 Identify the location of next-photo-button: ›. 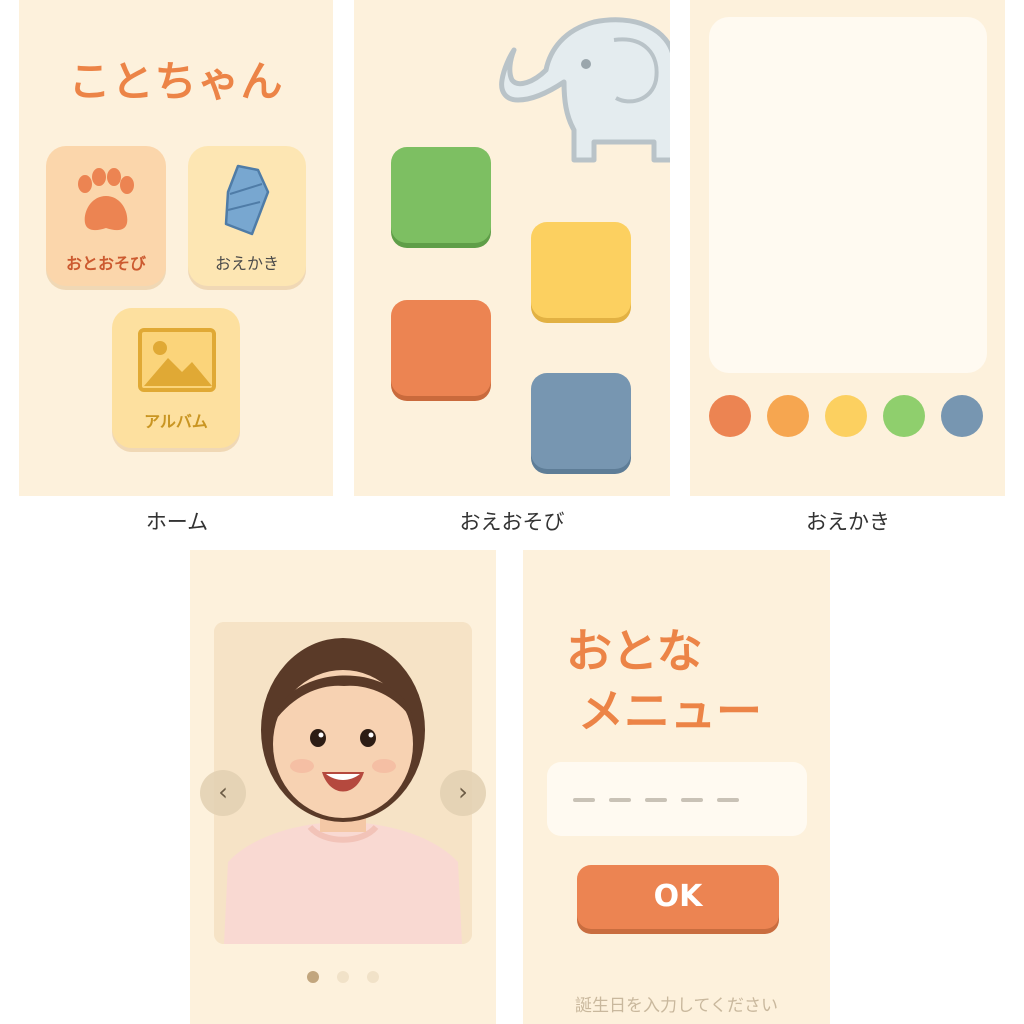
(463, 793).